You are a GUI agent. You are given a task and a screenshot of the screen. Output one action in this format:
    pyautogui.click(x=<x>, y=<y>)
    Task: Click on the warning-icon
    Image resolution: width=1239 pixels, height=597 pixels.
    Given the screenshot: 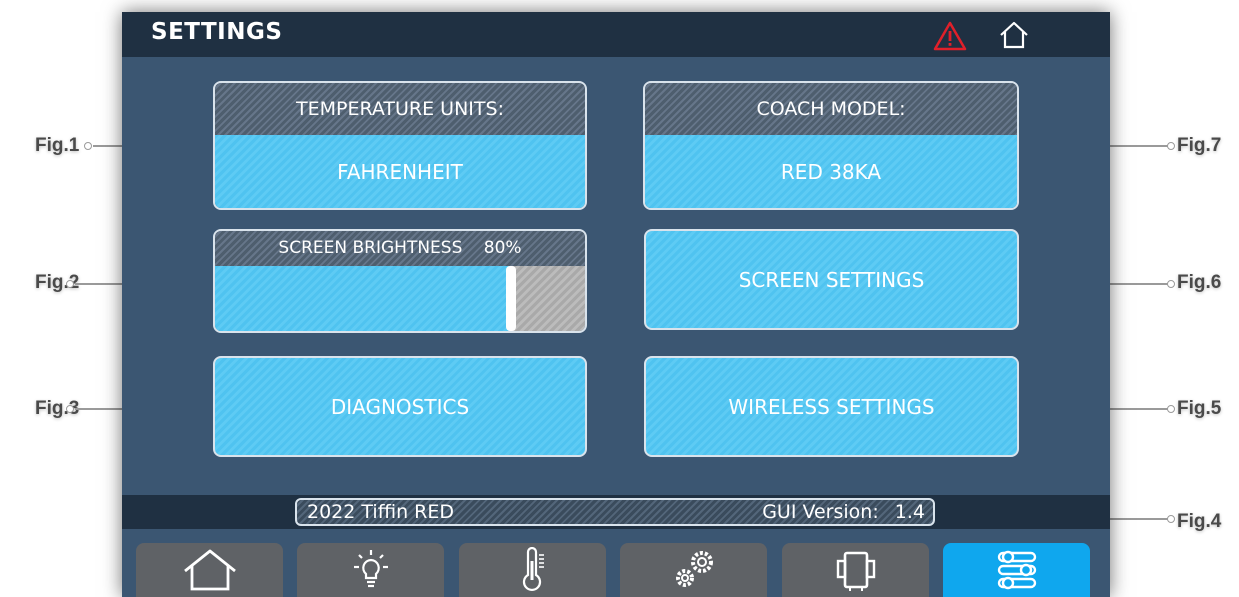 What is the action you would take?
    pyautogui.click(x=950, y=36)
    